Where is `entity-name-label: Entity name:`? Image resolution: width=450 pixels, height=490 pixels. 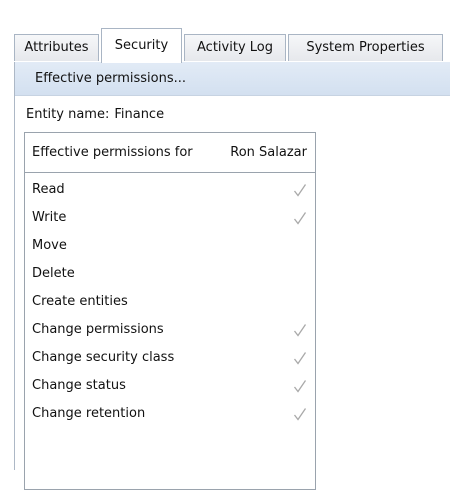
entity-name-label: Entity name: is located at coordinates (68, 114).